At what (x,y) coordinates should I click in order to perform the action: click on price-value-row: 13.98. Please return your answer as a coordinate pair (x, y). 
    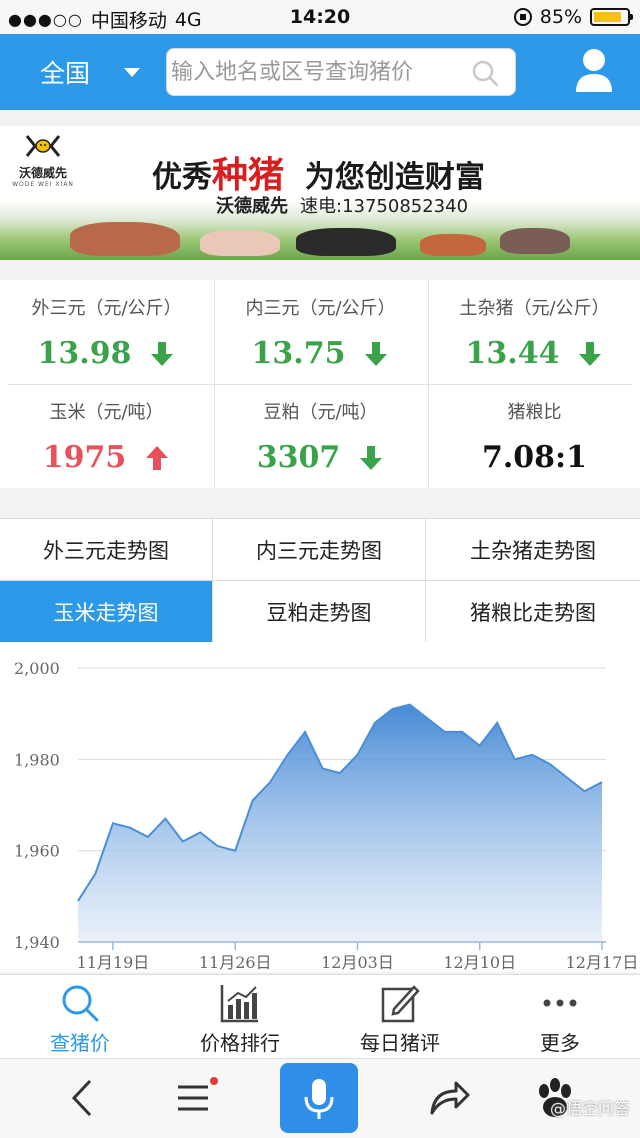
    Looking at the image, I should click on (106, 353).